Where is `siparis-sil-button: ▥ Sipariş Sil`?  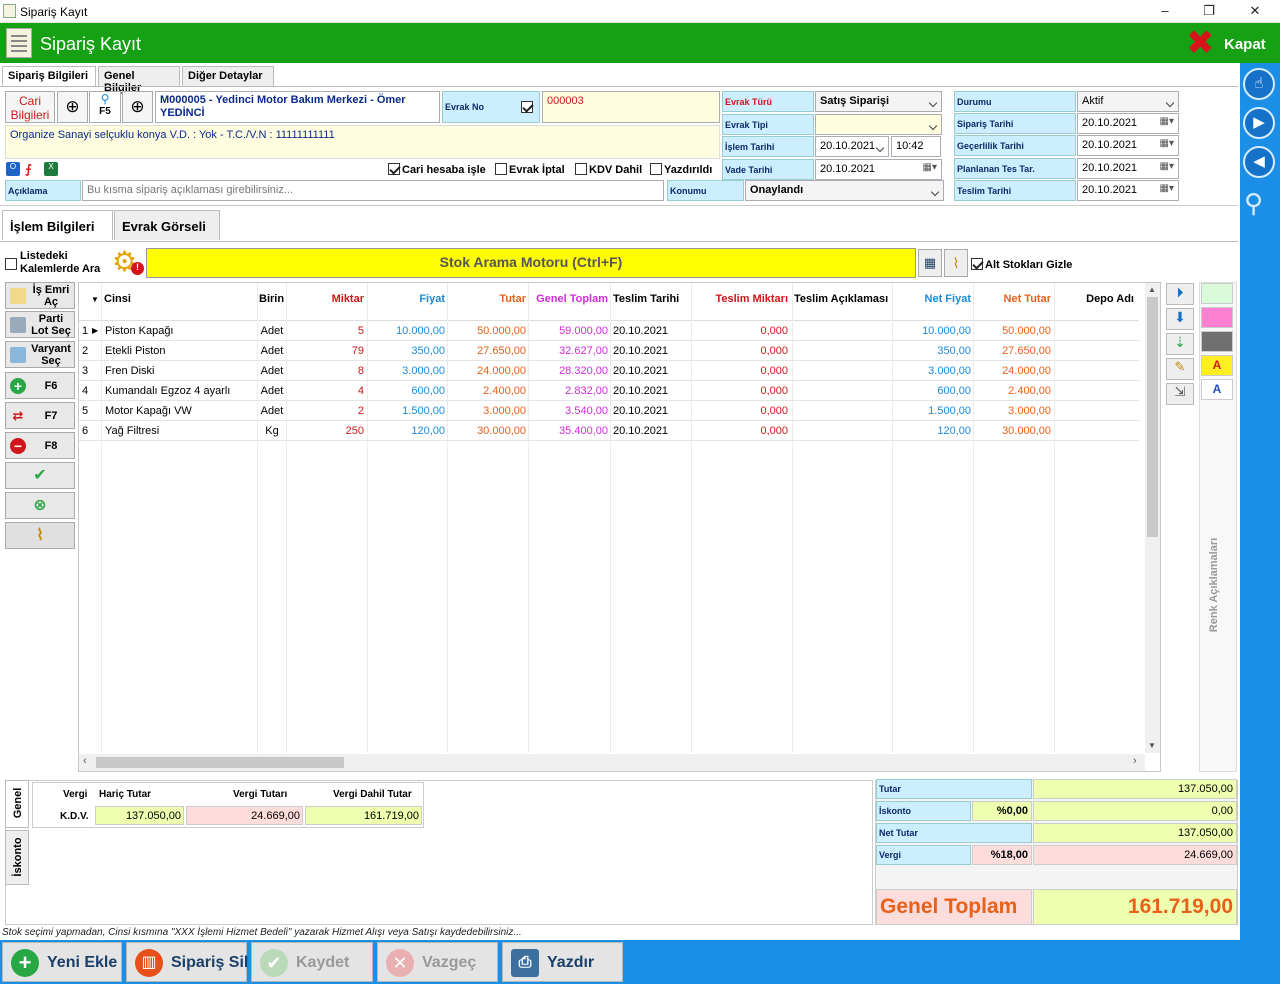
siparis-sil-button: ▥ Sipariş Sil is located at coordinates (187, 962).